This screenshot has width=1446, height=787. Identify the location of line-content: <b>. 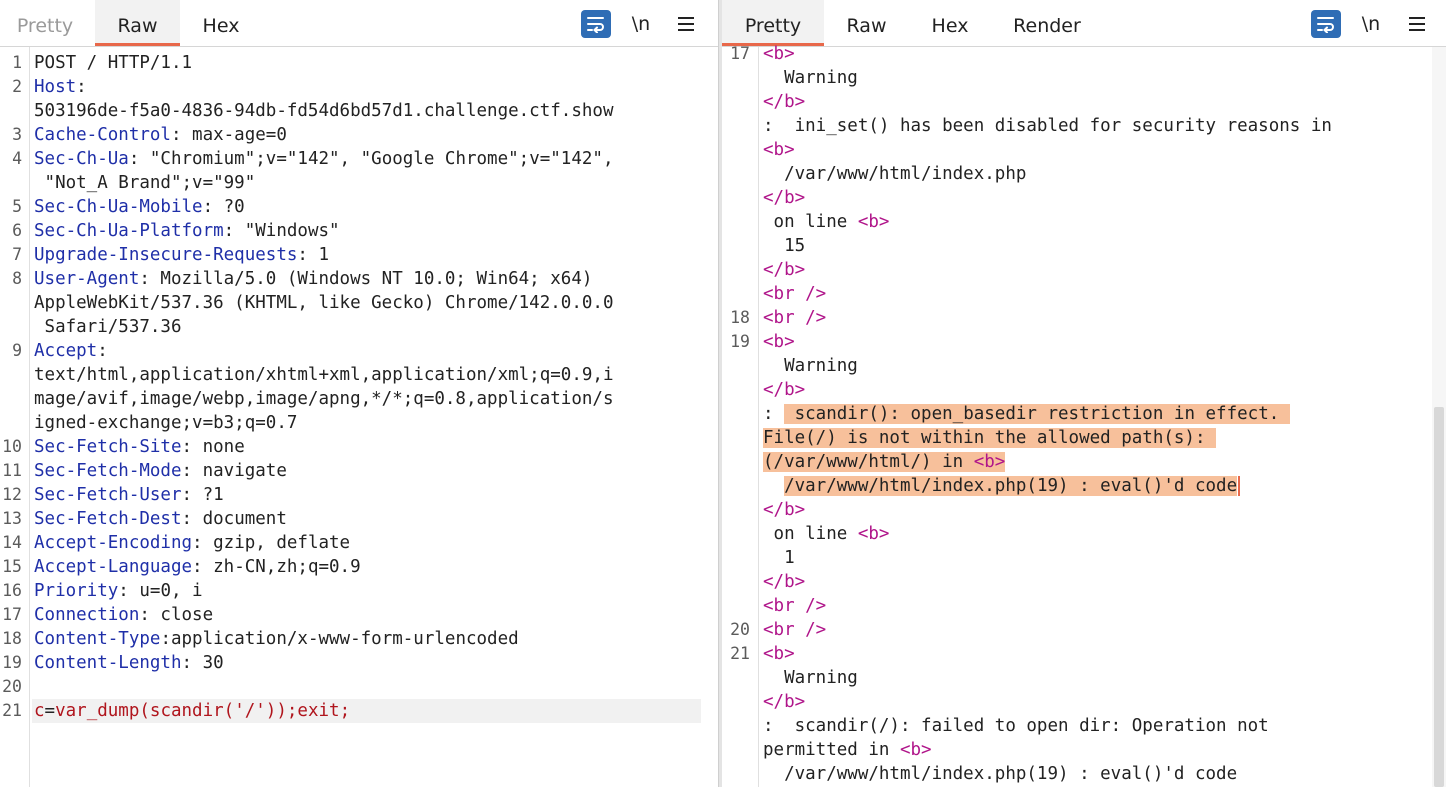
(779, 150).